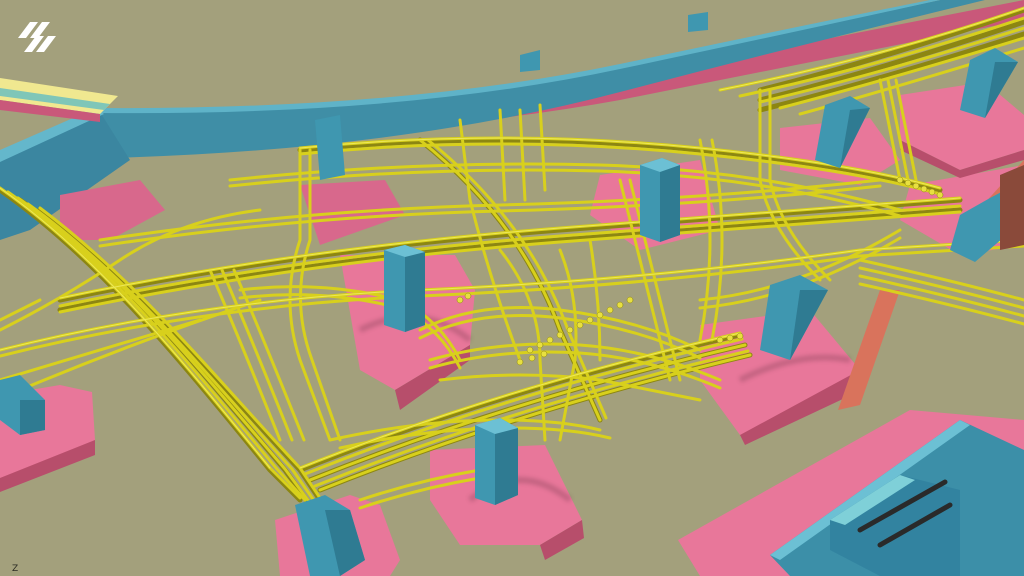 The image size is (1024, 576). What do you see at coordinates (1012, 207) in the screenshot?
I see `right-edge-structure` at bounding box center [1012, 207].